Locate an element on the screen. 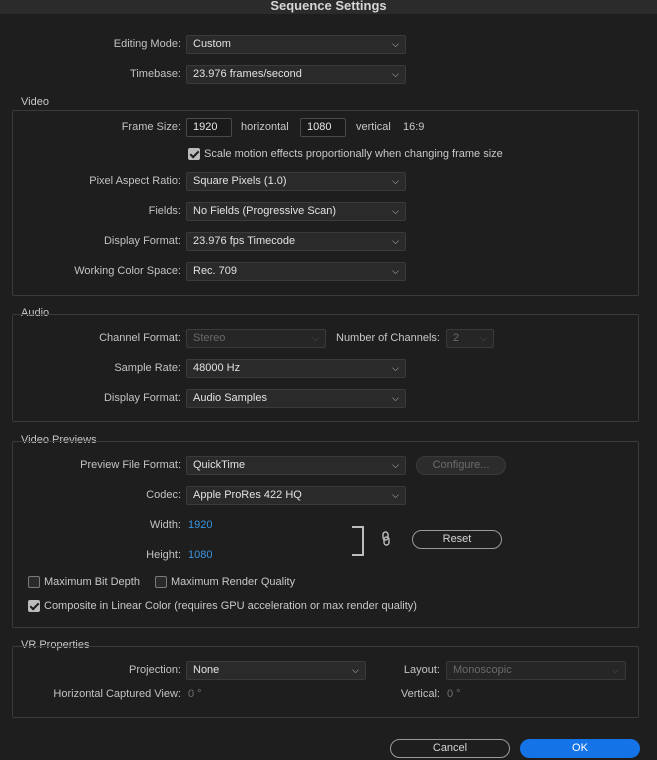  editing-mode-dropdown: Custom ⌵ is located at coordinates (296, 44).